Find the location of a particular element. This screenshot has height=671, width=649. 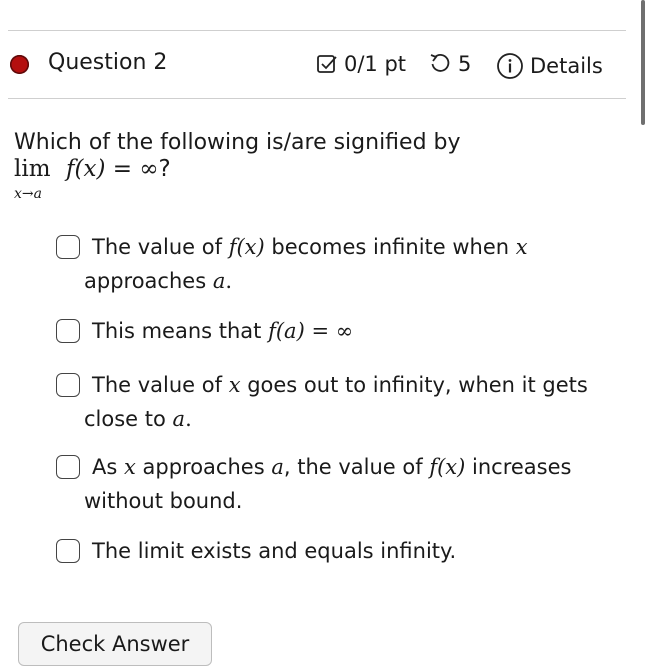

check-answer-button: Check Answer is located at coordinates (115, 644).